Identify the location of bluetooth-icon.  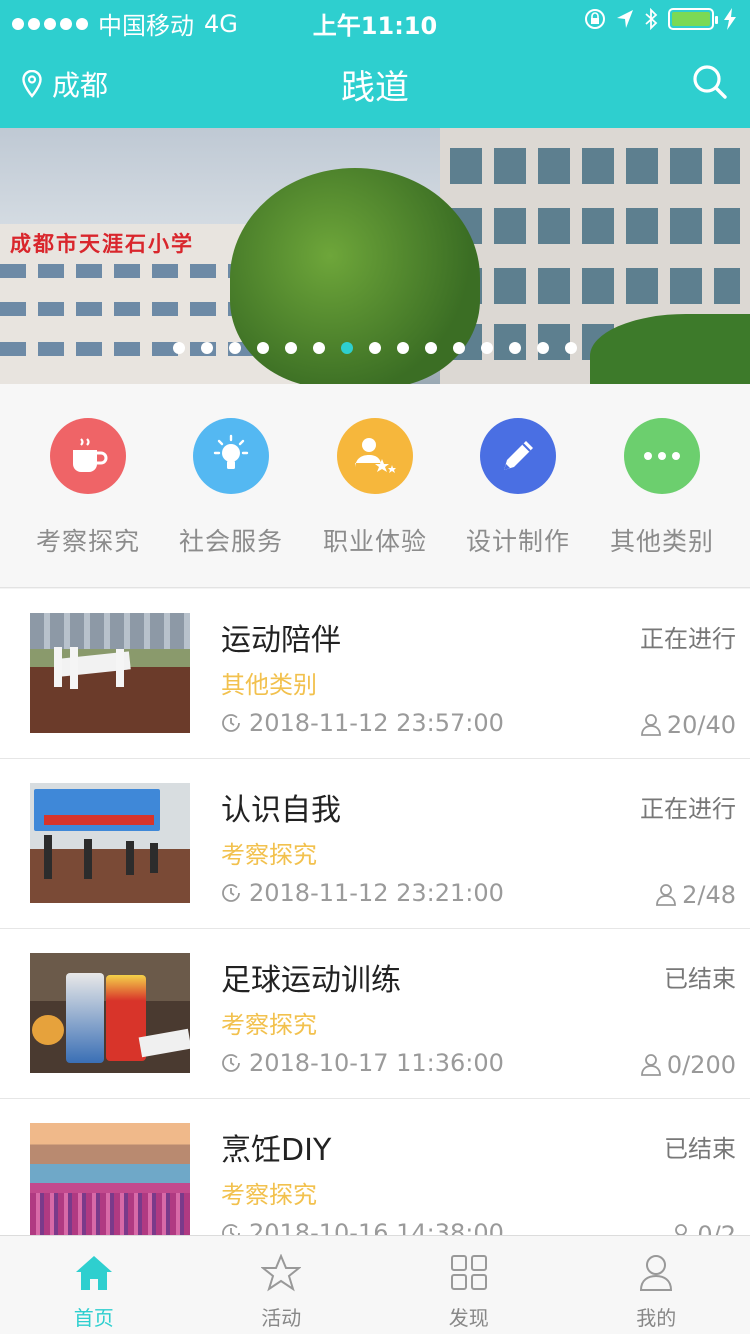
(651, 19).